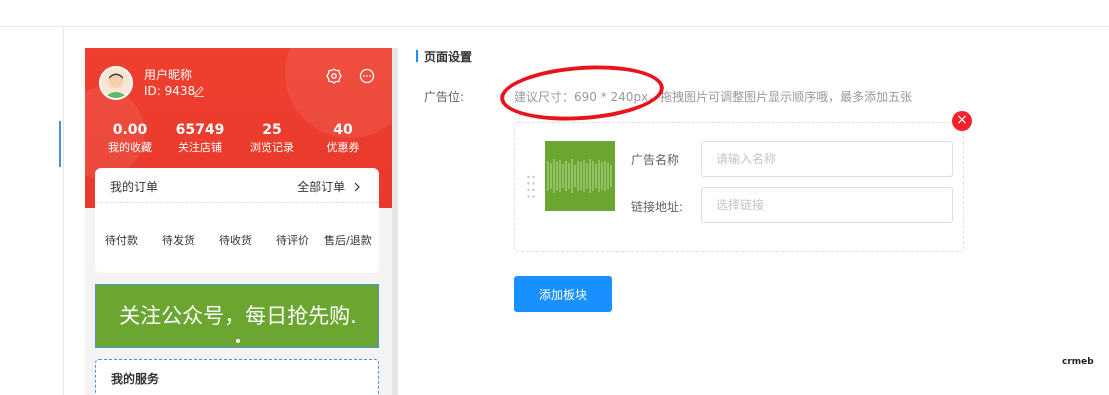 The width and height of the screenshot is (1109, 395). What do you see at coordinates (962, 121) in the screenshot?
I see `delete-ad-button: ×` at bounding box center [962, 121].